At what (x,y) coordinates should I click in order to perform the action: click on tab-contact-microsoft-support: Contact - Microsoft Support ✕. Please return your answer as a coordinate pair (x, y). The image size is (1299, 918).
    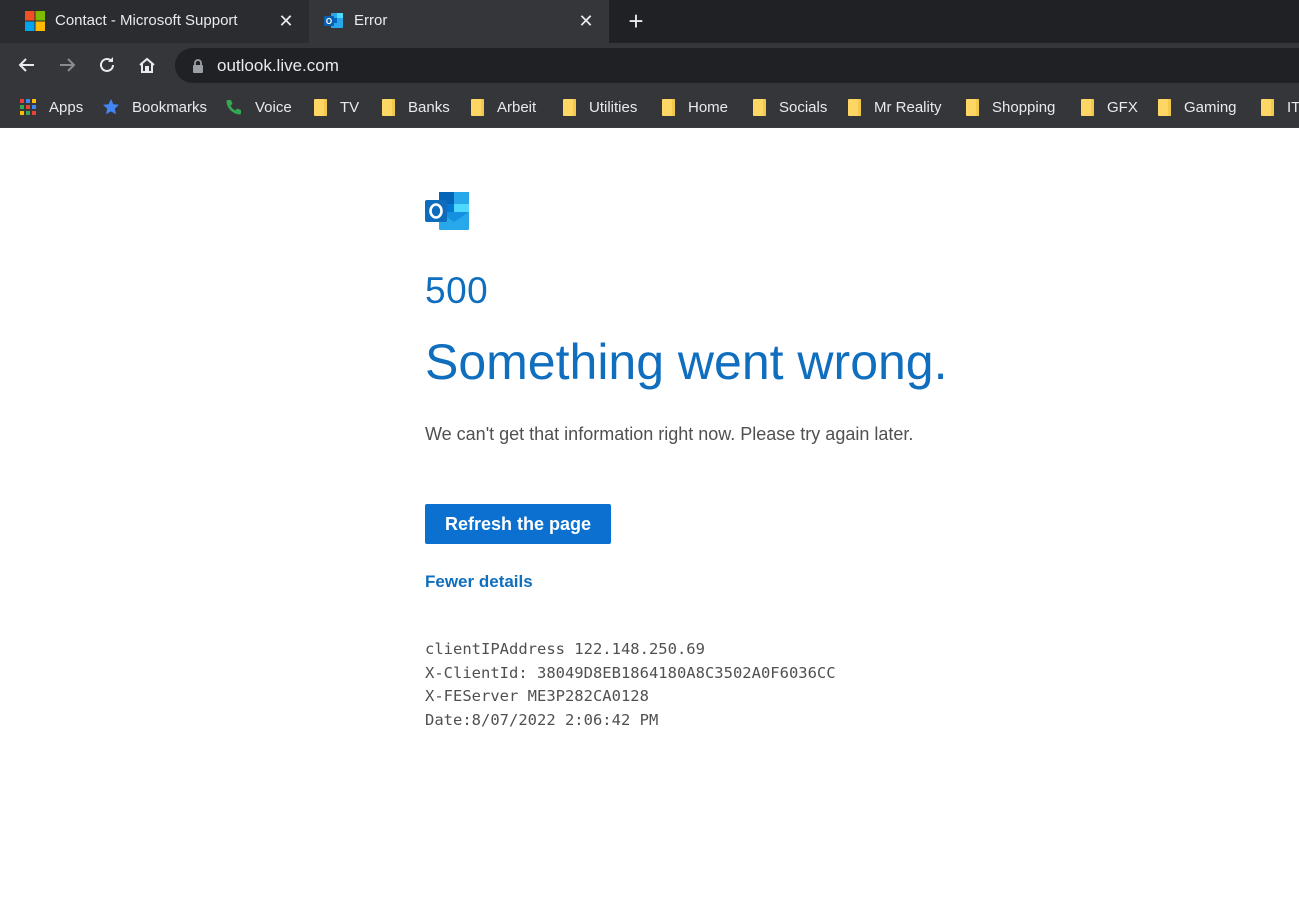
    Looking at the image, I should click on (154, 21).